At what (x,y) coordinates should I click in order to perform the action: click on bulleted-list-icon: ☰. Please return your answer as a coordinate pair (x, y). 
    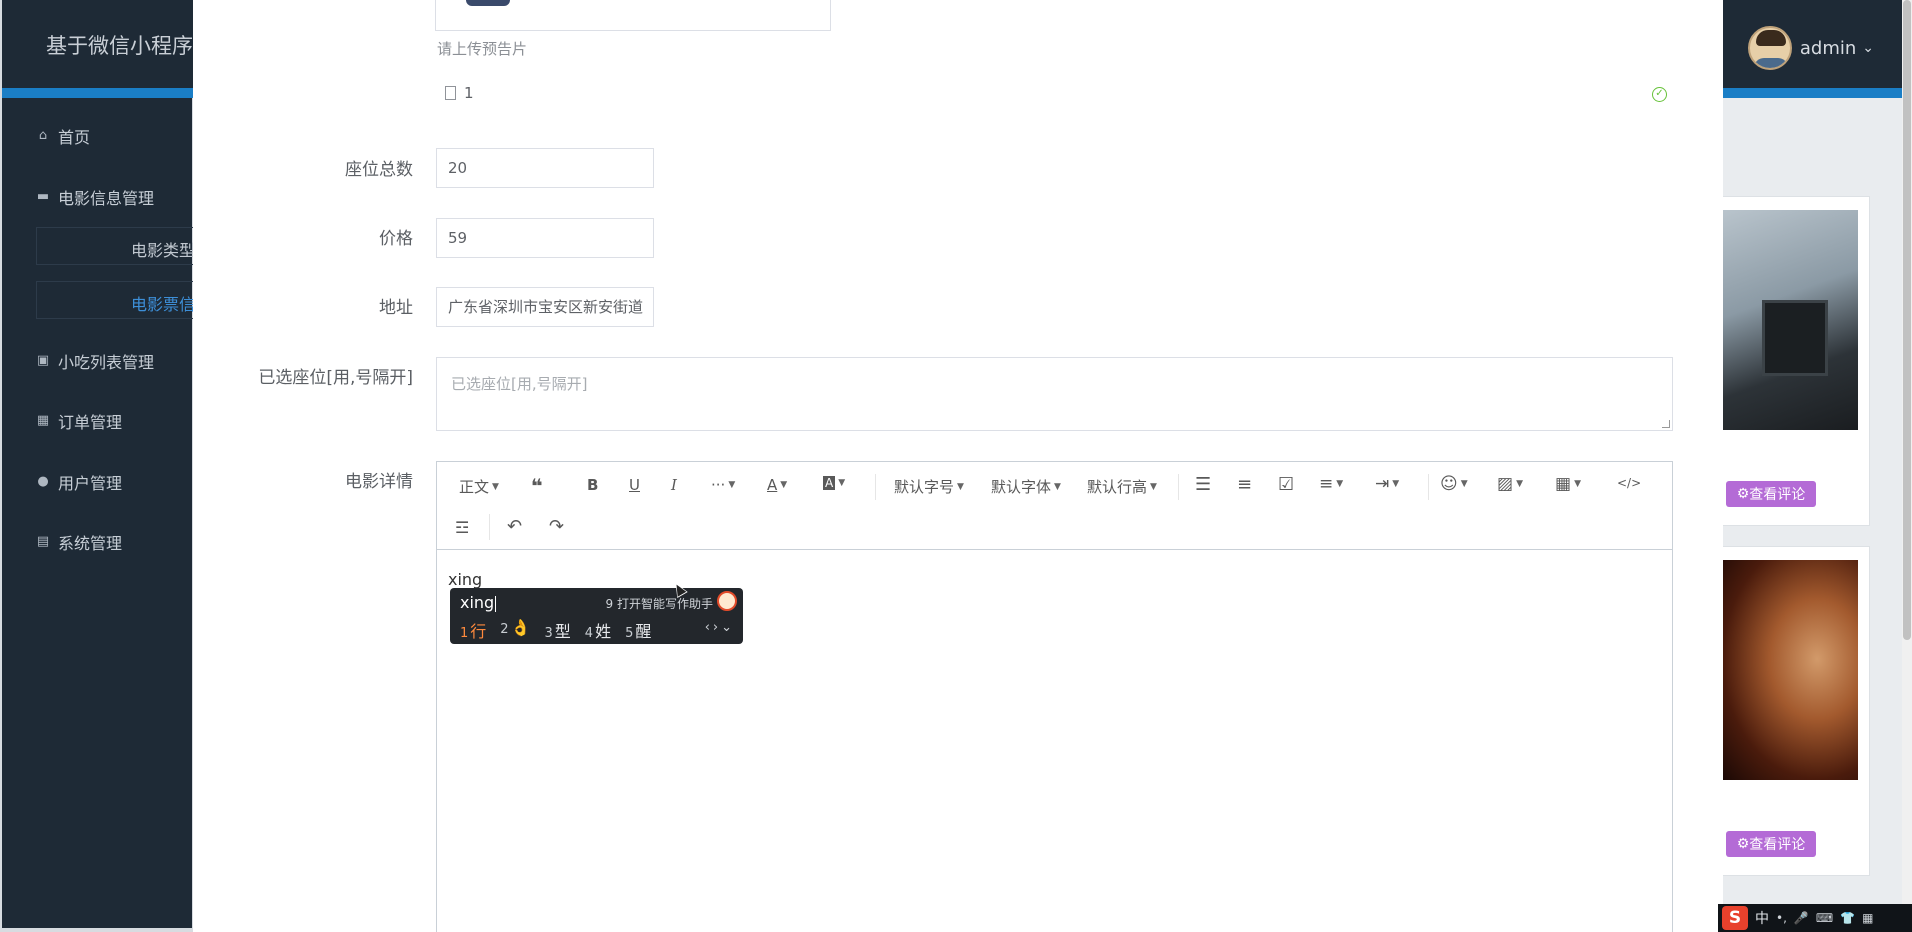
    Looking at the image, I should click on (1203, 484).